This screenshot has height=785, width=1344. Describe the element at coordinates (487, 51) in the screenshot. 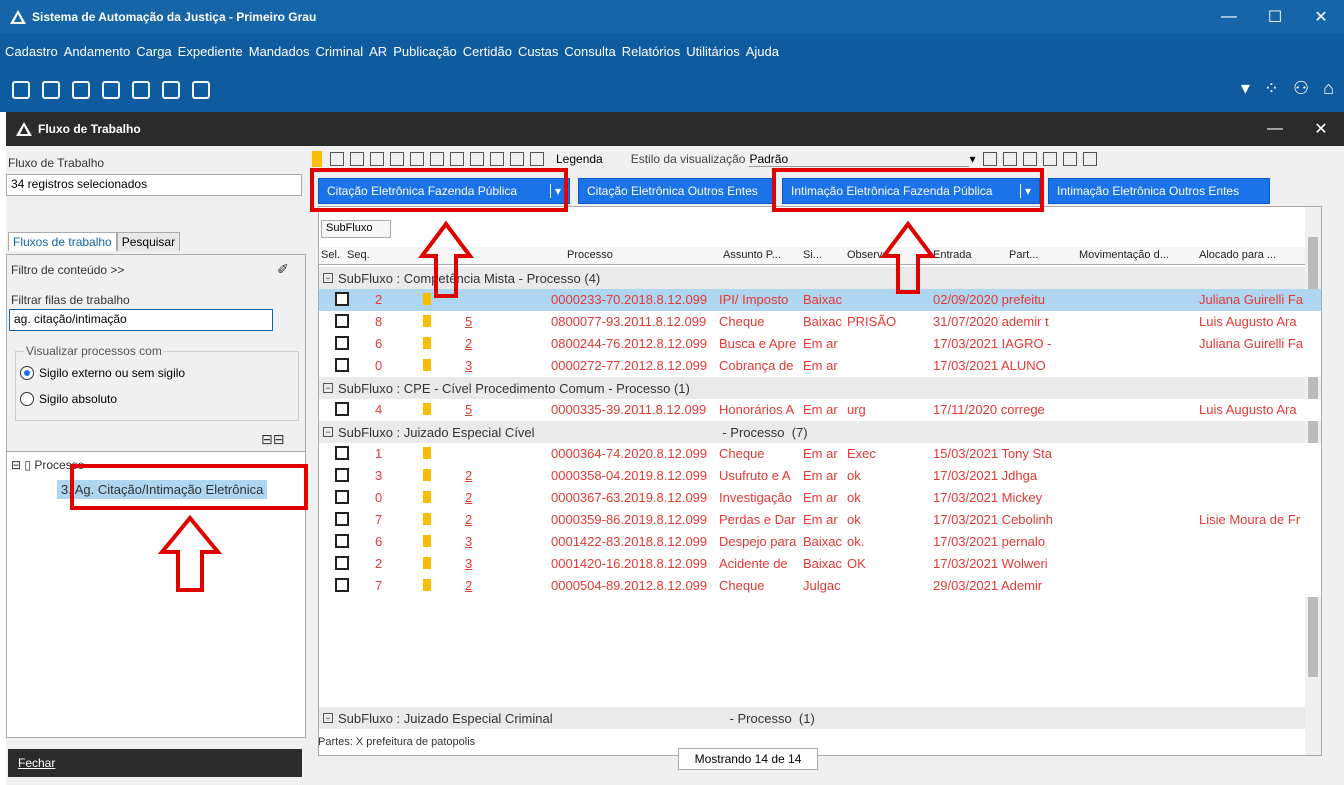

I see `menu-certidao: Certidão` at that location.